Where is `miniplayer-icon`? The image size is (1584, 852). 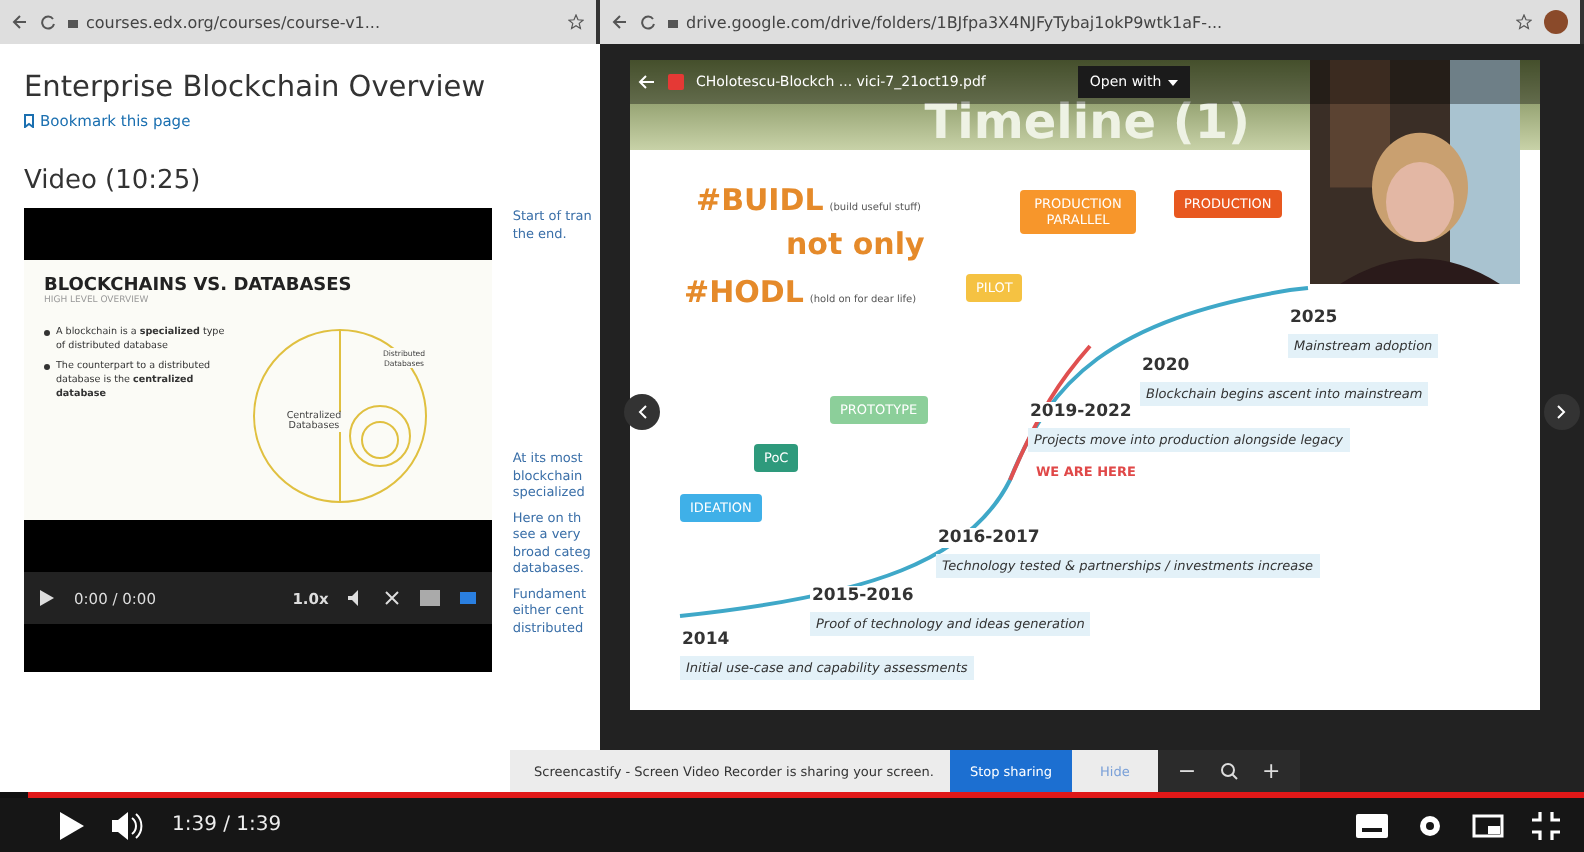
miniplayer-icon is located at coordinates (1488, 825).